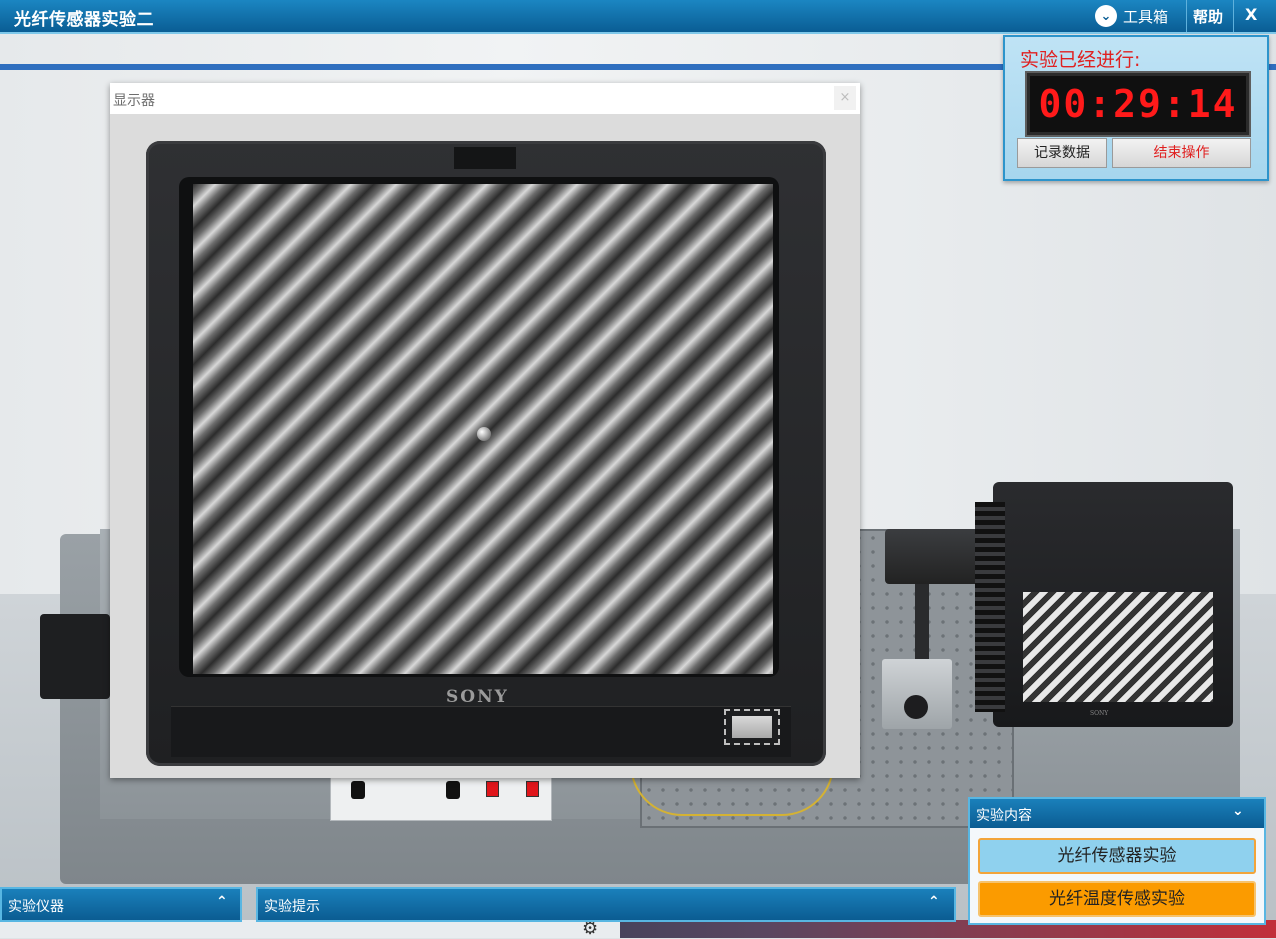 This screenshot has width=1276, height=939. What do you see at coordinates (292, 907) in the screenshot?
I see `tips-label: 实验提示` at bounding box center [292, 907].